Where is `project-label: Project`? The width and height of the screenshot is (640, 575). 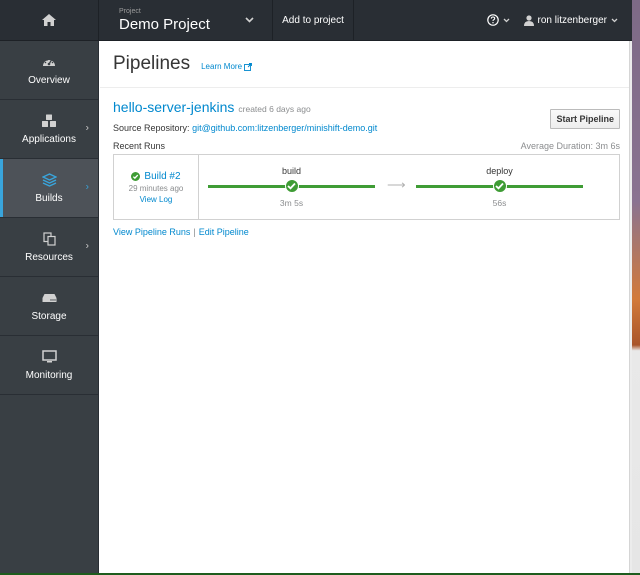 project-label: Project is located at coordinates (130, 11).